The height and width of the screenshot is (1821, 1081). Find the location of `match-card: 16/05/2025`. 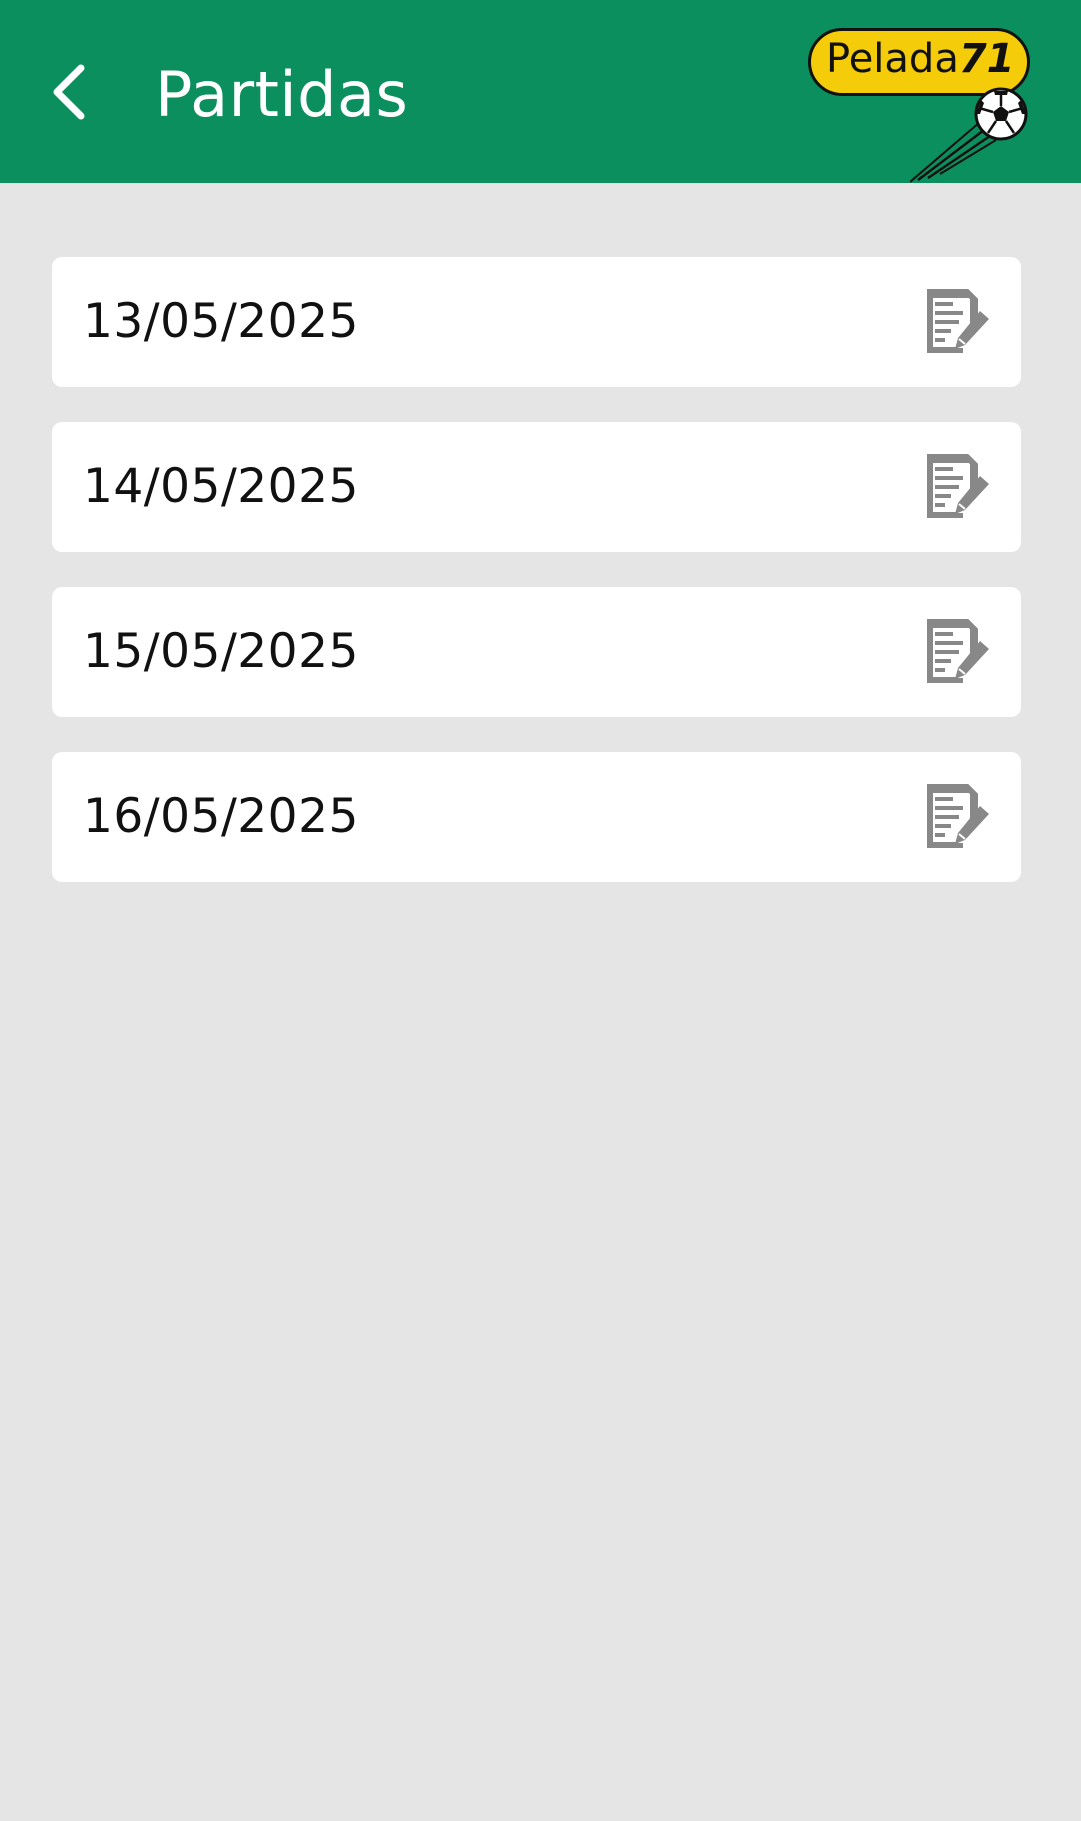

match-card: 16/05/2025 is located at coordinates (536, 817).